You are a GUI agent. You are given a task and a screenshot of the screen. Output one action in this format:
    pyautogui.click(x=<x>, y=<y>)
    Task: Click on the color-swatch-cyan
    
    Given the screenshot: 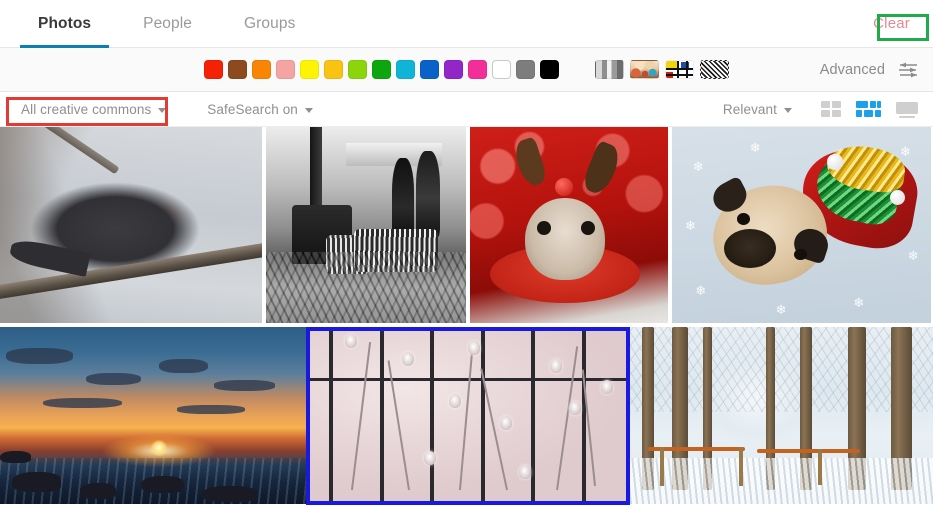 What is the action you would take?
    pyautogui.click(x=405, y=69)
    